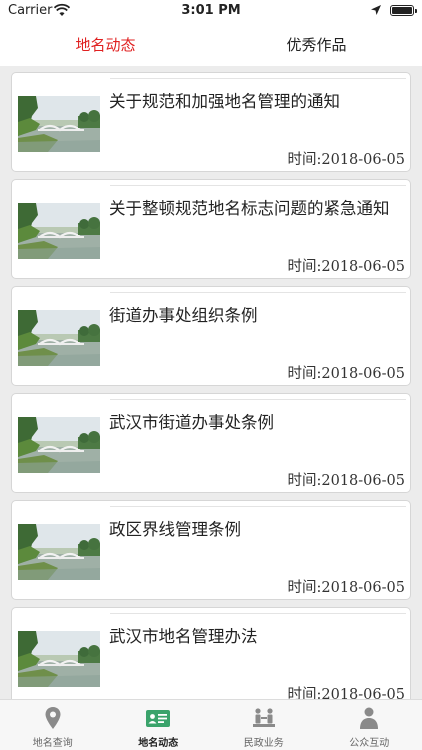  I want to click on list-item: 关于整顿规范地名标志问题的紧急通知 时间:2018-06-05, so click(211, 229).